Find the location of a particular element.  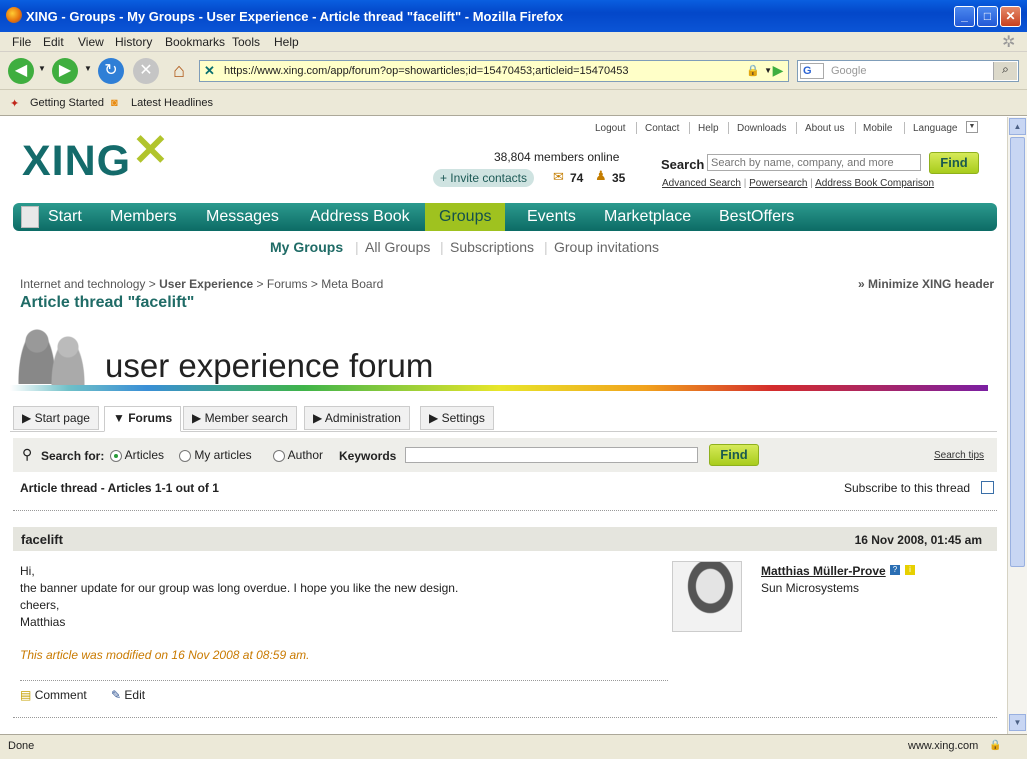

search-option-articles: Articles is located at coordinates (137, 455).